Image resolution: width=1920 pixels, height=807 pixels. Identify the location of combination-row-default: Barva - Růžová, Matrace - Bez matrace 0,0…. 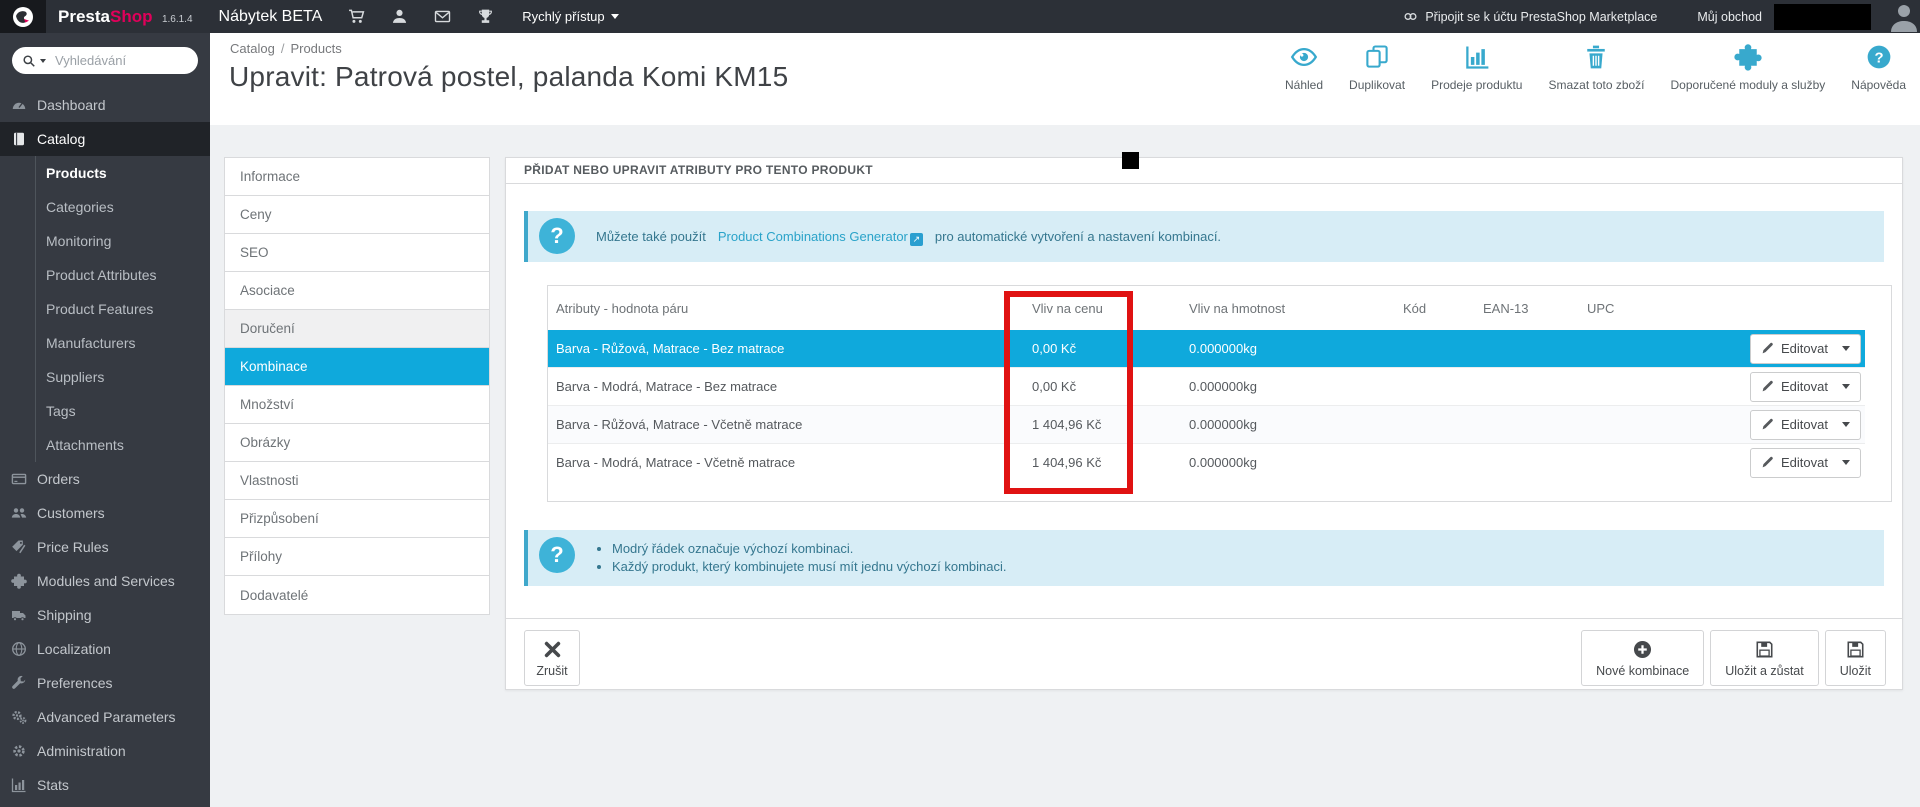
(1206, 348).